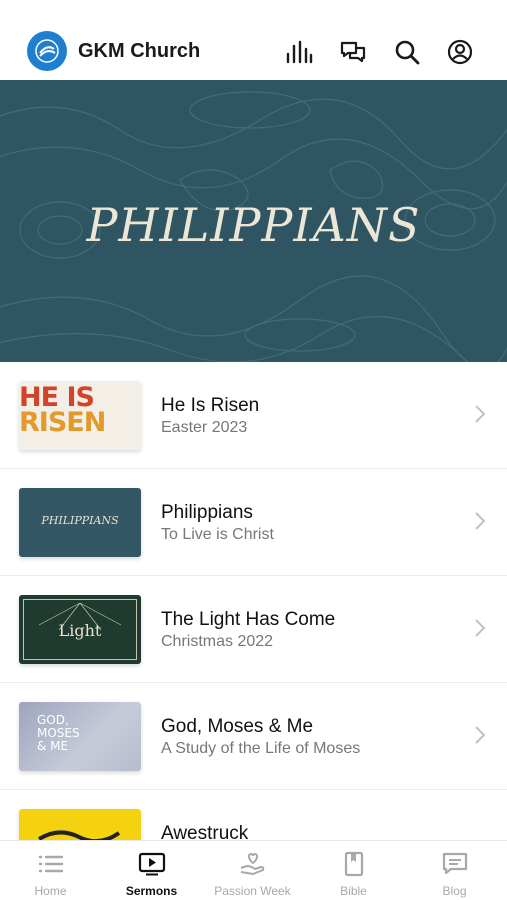 The height and width of the screenshot is (900, 507). I want to click on tab-bible: Bible, so click(353, 870).